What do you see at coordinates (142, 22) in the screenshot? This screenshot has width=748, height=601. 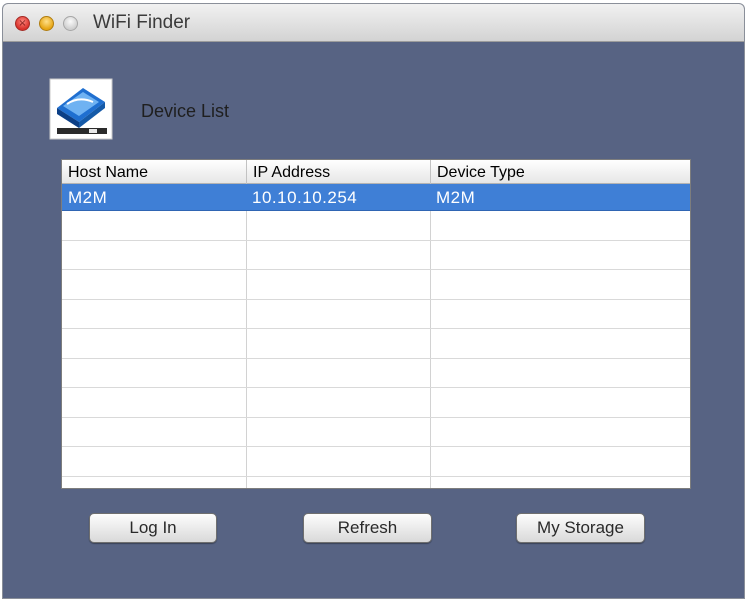 I see `window-title: WiFi Finder` at bounding box center [142, 22].